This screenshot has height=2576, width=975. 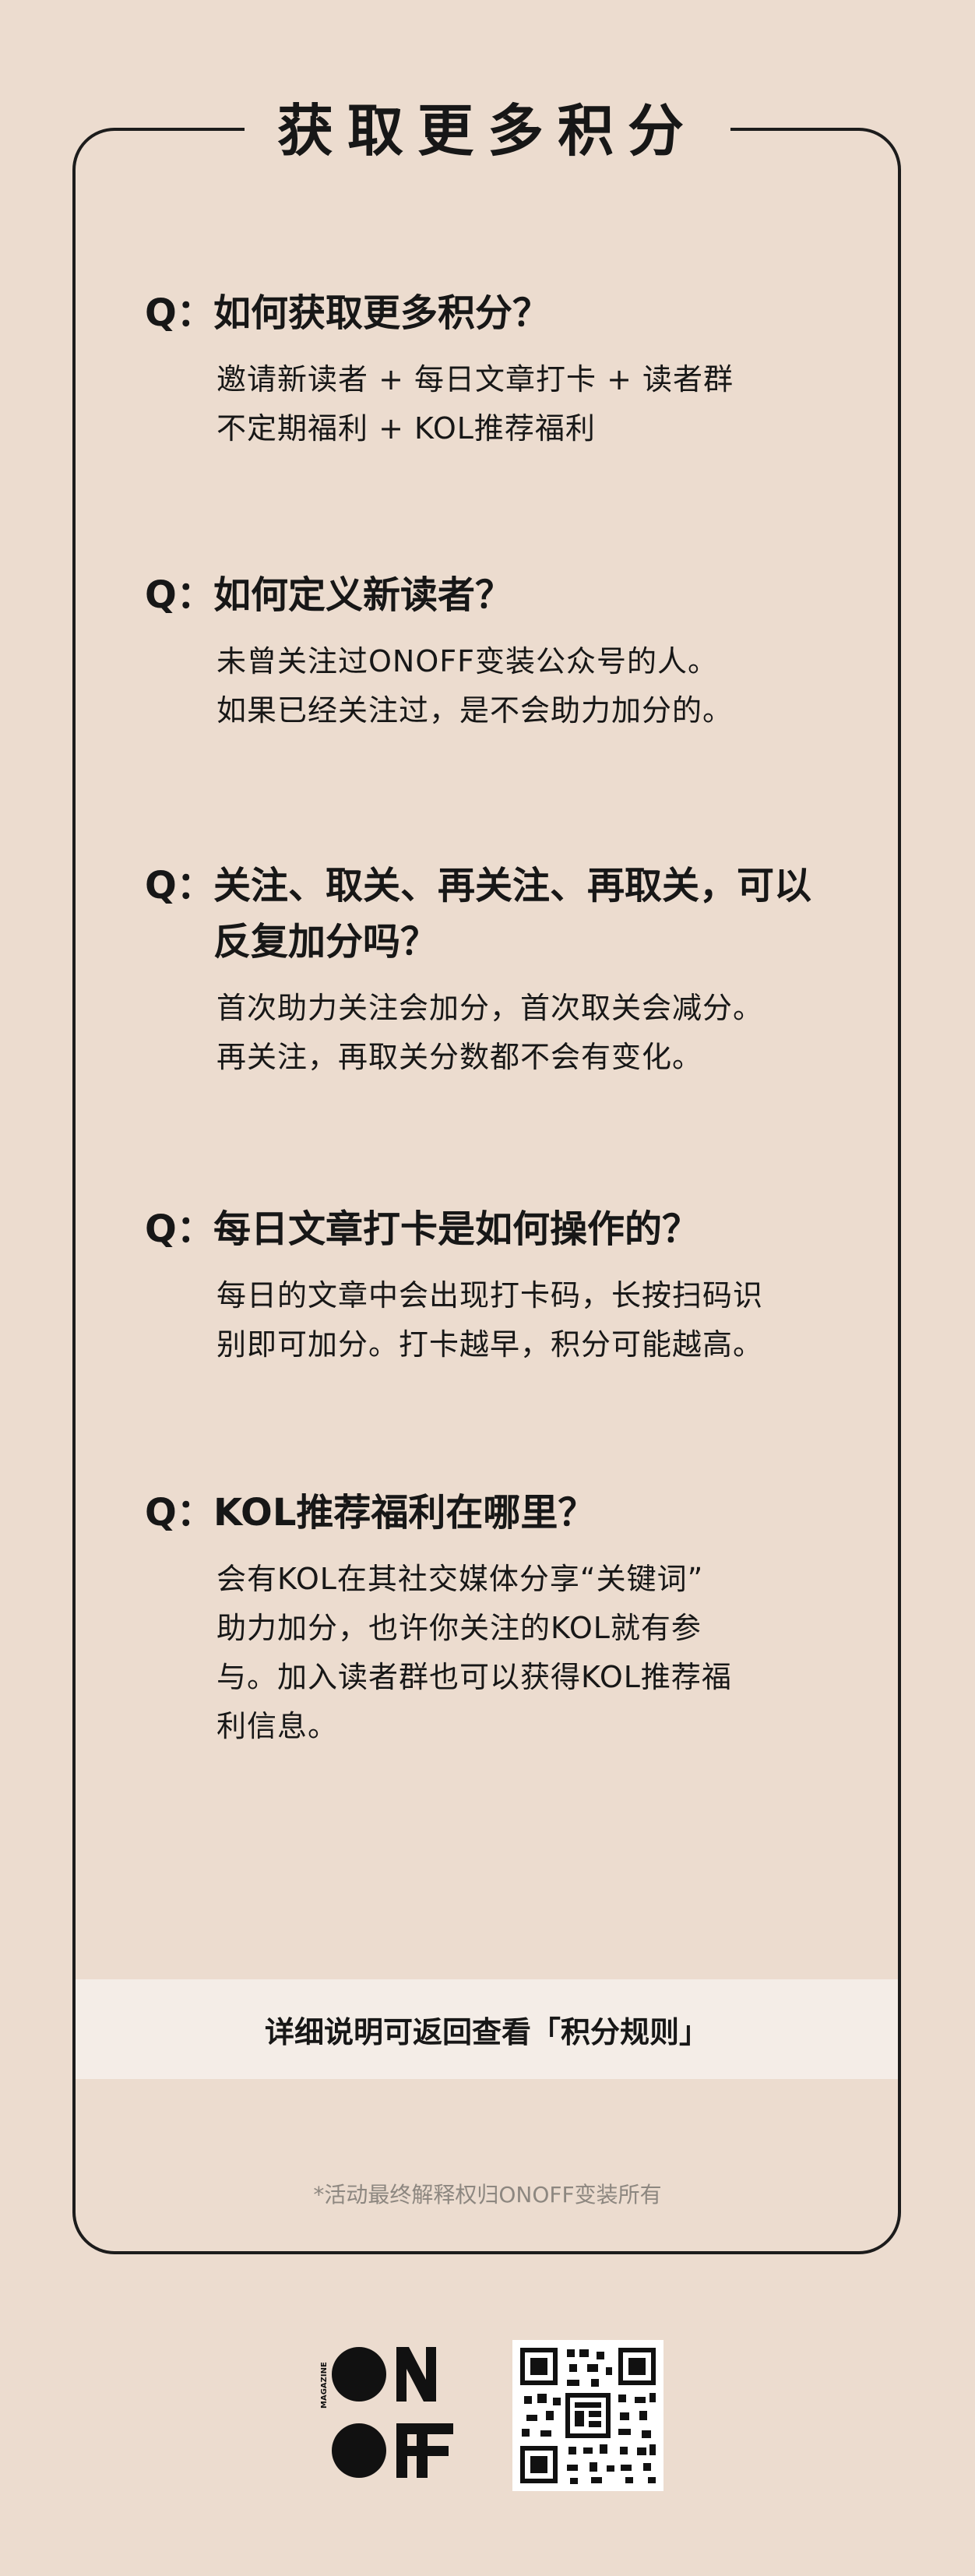 I want to click on answer-line: 未曾关注过ONOFF变装公众号的人。, so click(x=467, y=661).